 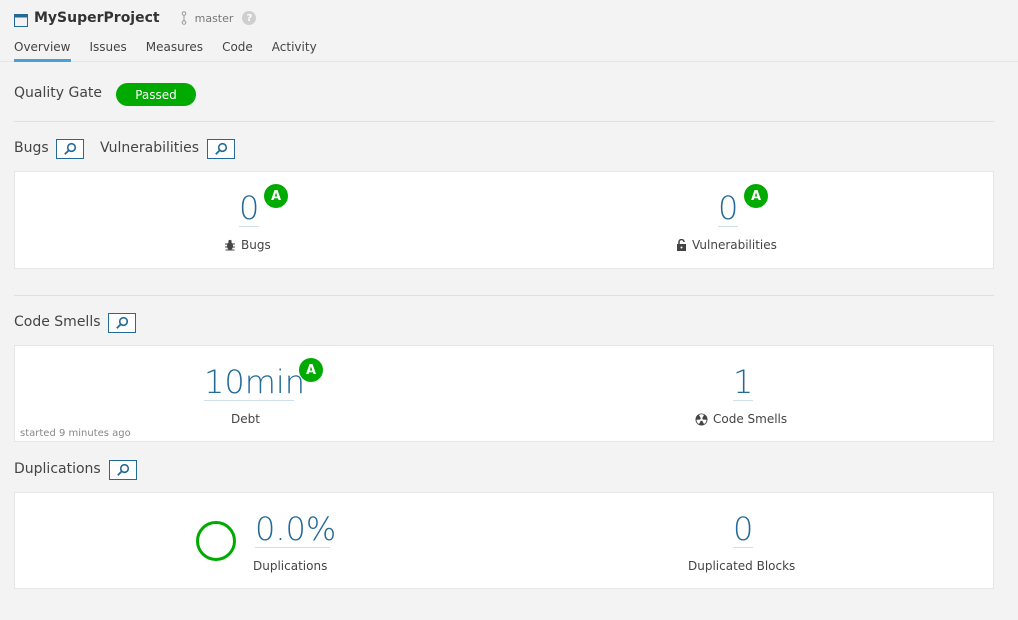 I want to click on vulnerabilities-label: Vulnerabilities, so click(x=726, y=245).